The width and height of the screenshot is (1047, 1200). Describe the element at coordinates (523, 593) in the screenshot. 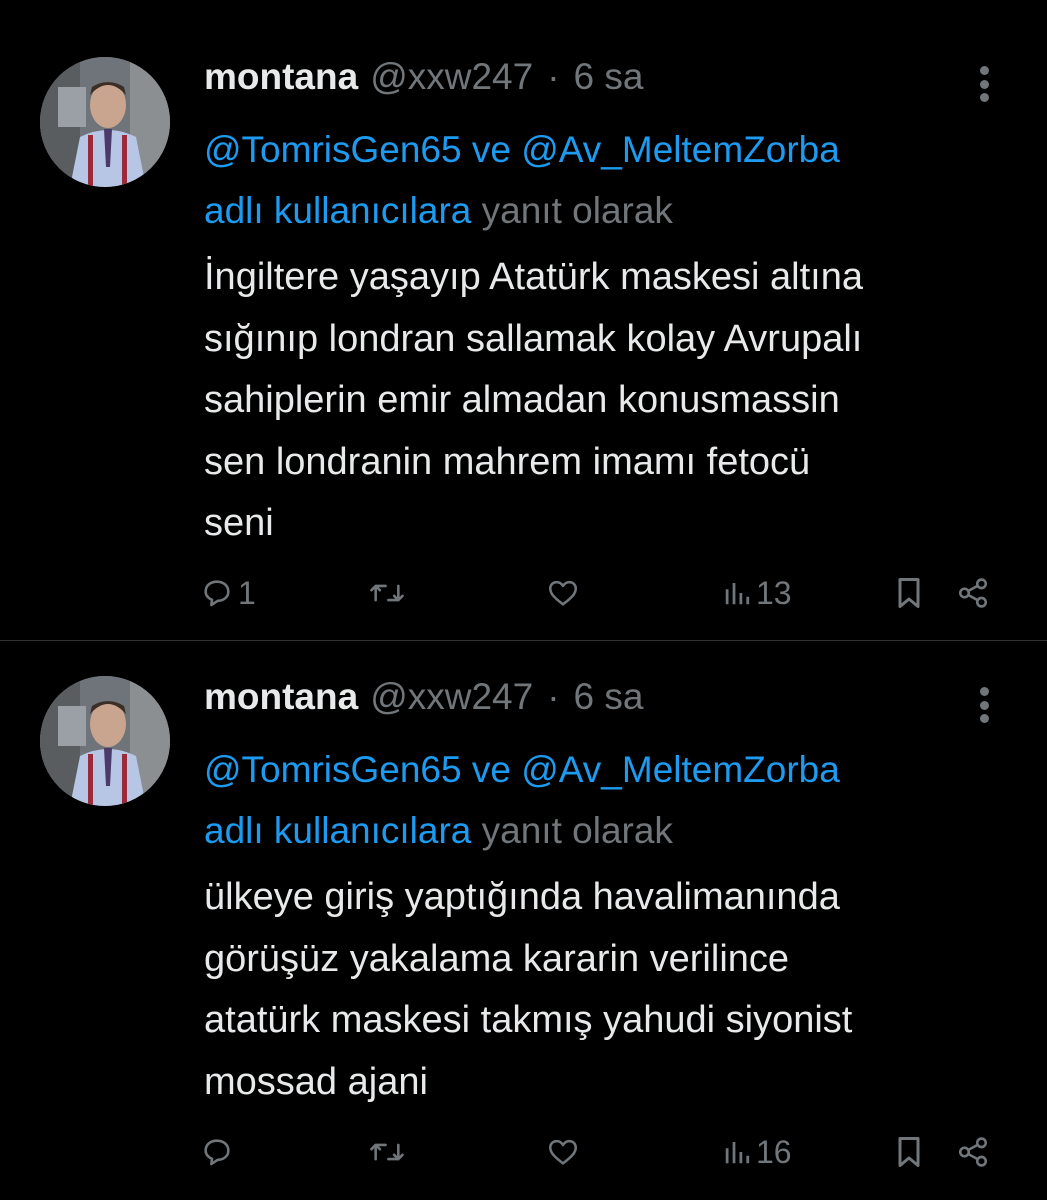

I see `action-bar: 1 13` at that location.